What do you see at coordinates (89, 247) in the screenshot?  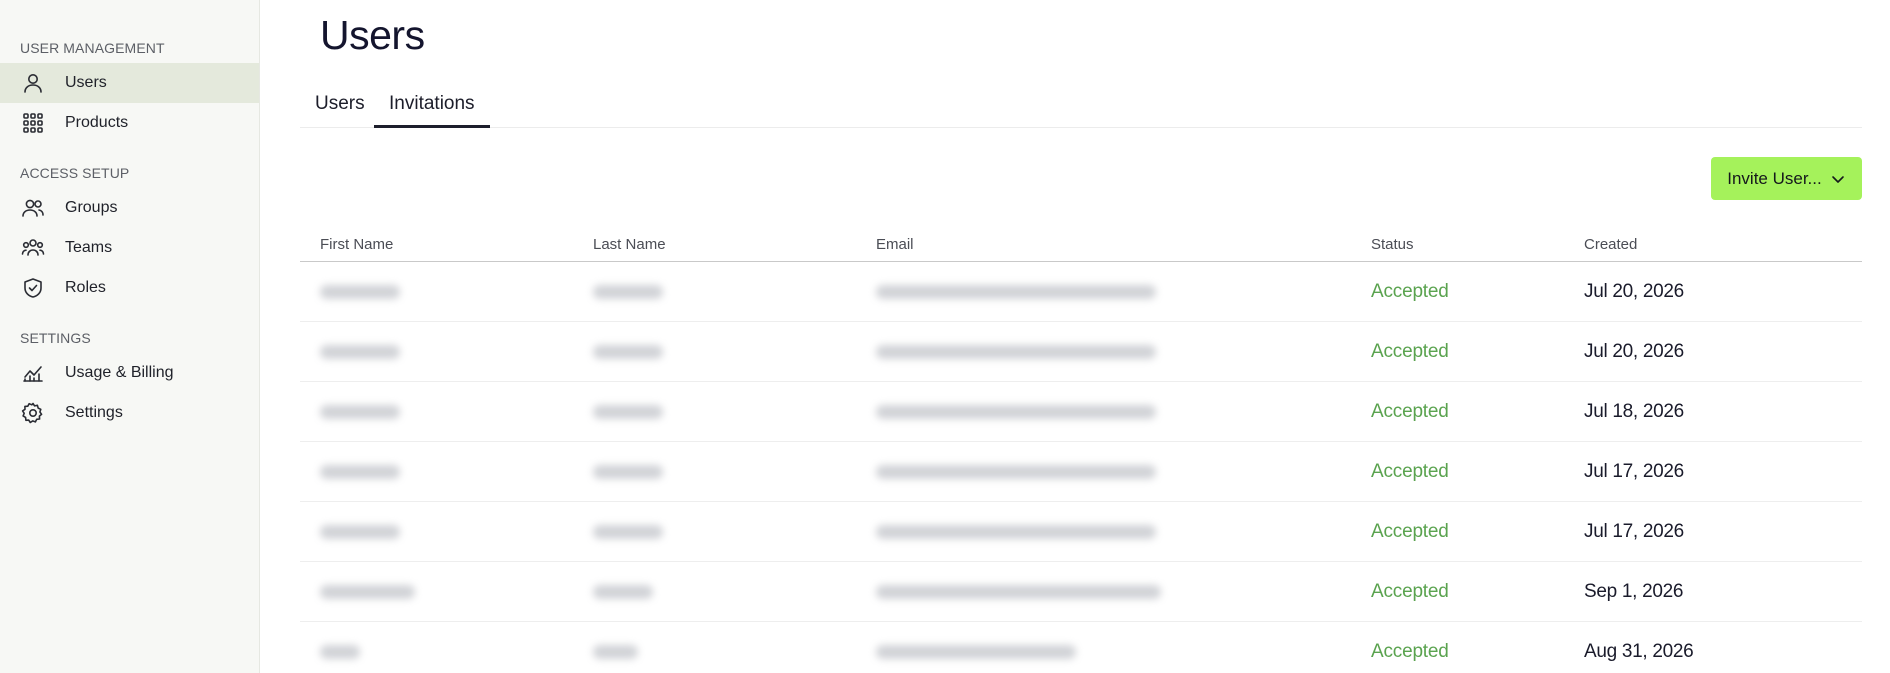 I see `sidebar-item-label: Teams` at bounding box center [89, 247].